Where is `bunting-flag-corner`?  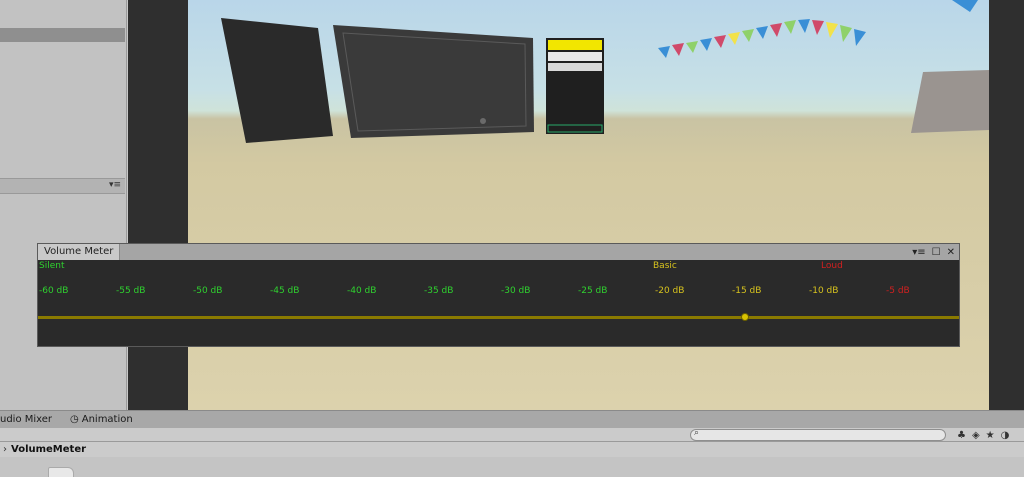 bunting-flag-corner is located at coordinates (965, 6).